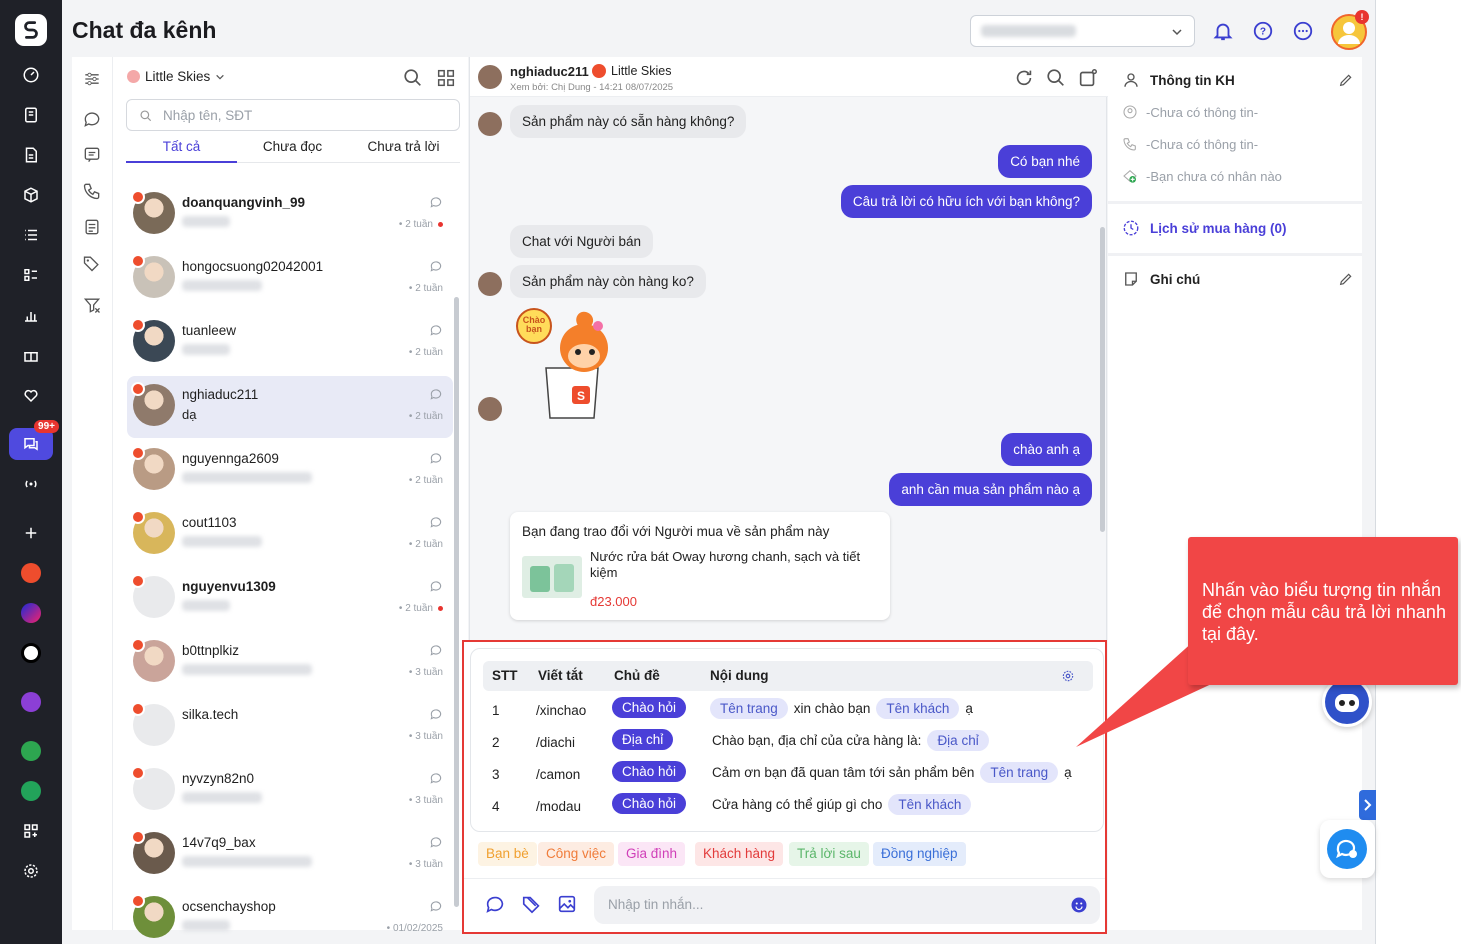  What do you see at coordinates (1079, 905) in the screenshot?
I see `emoji-icon` at bounding box center [1079, 905].